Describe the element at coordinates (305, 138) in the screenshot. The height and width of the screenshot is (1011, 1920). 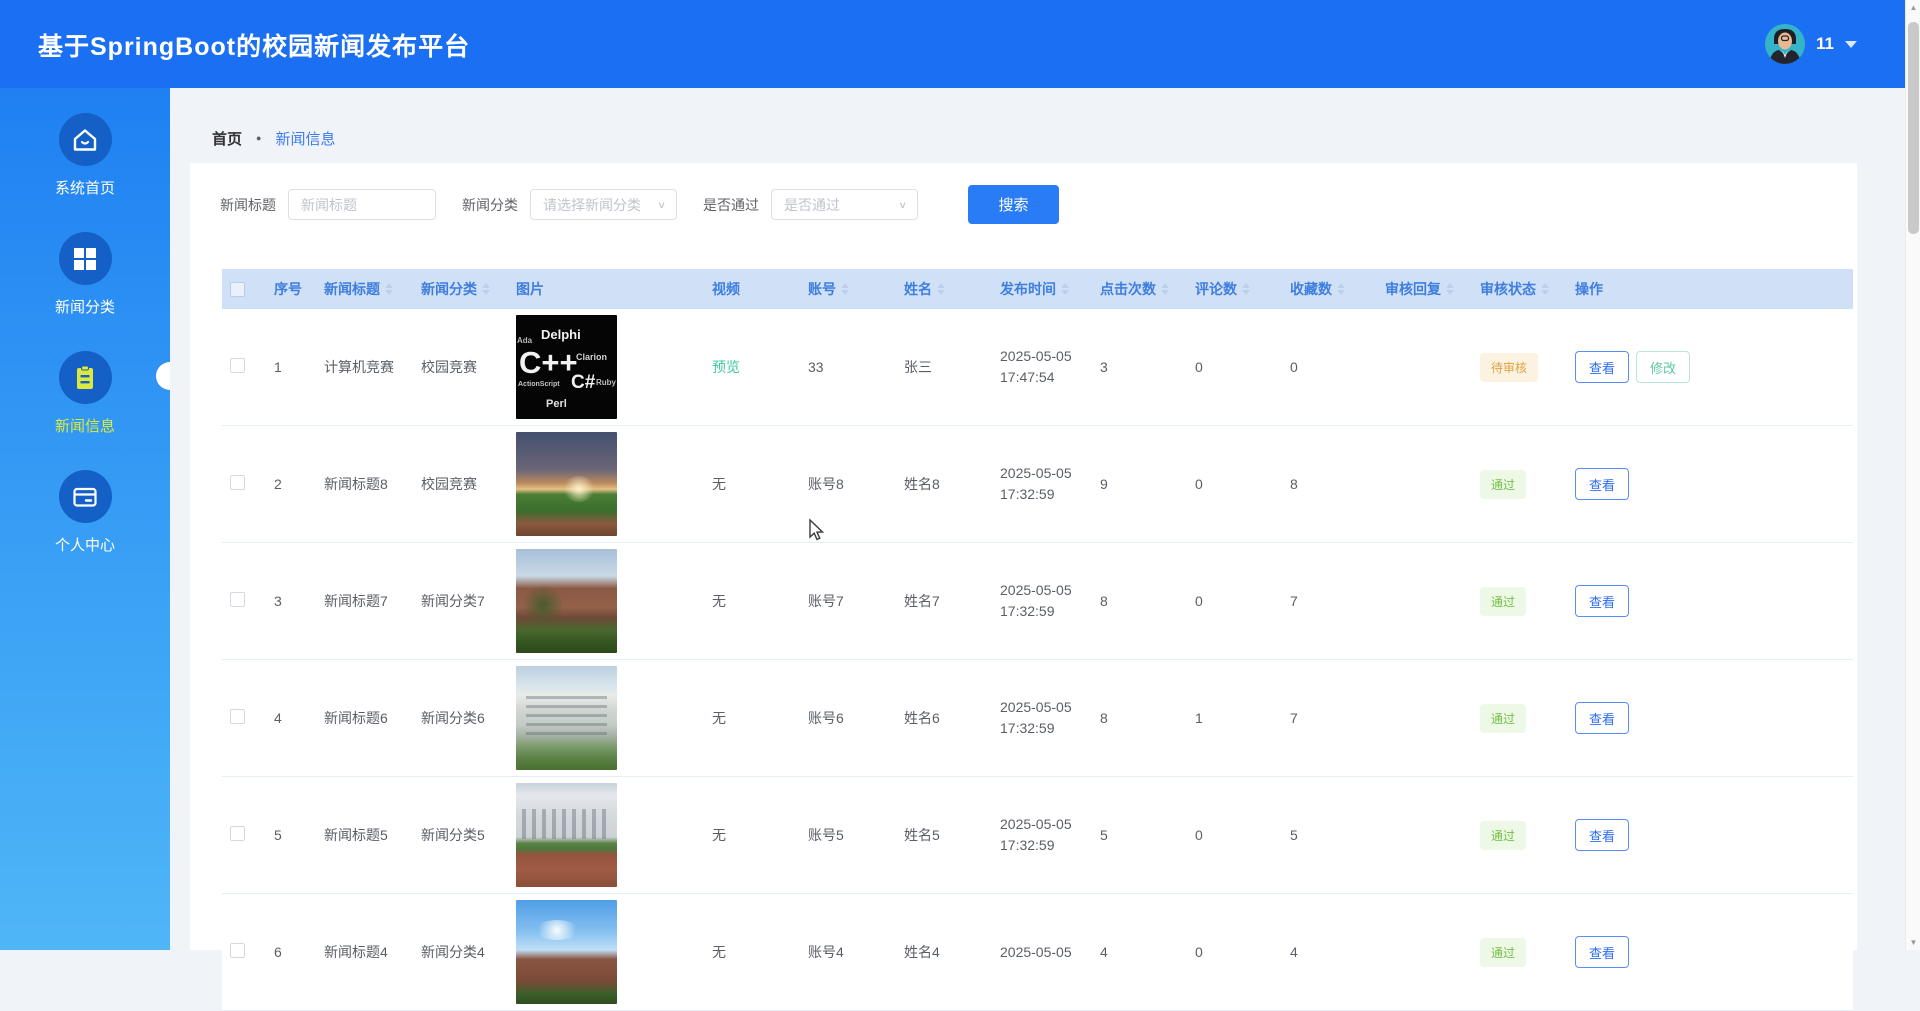
I see `breadcrumb-current: 新闻信息` at that location.